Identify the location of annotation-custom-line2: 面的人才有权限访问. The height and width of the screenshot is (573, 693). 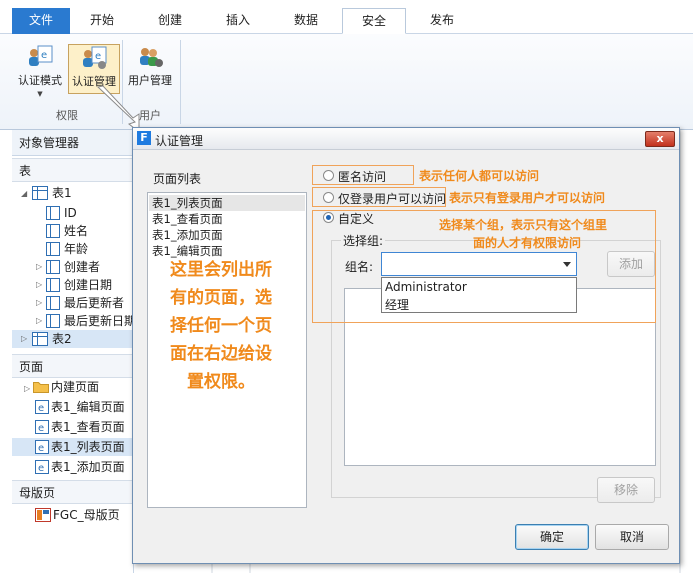
(527, 243).